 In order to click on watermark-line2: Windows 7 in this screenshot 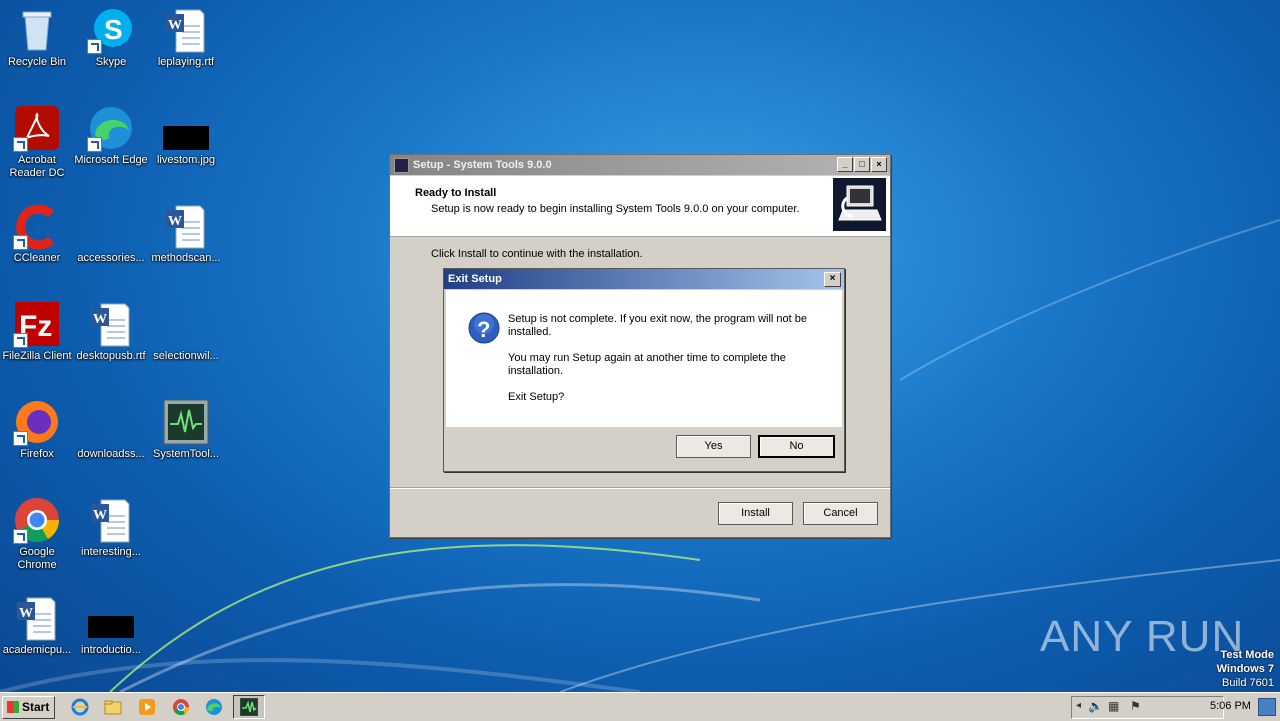, I will do `click(1245, 669)`.